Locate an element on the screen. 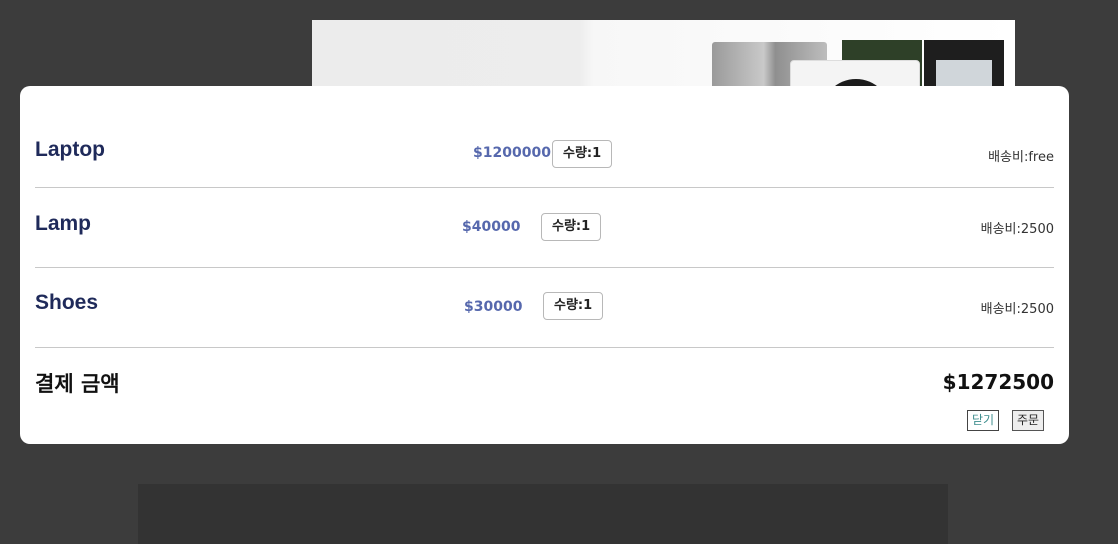 The height and width of the screenshot is (544, 1118). product-price: $1200000 is located at coordinates (512, 153).